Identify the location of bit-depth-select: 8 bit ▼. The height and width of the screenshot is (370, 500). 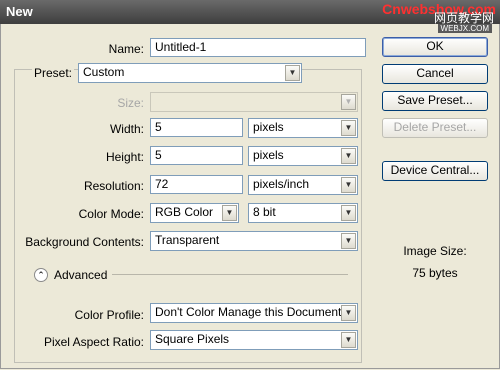
(303, 213).